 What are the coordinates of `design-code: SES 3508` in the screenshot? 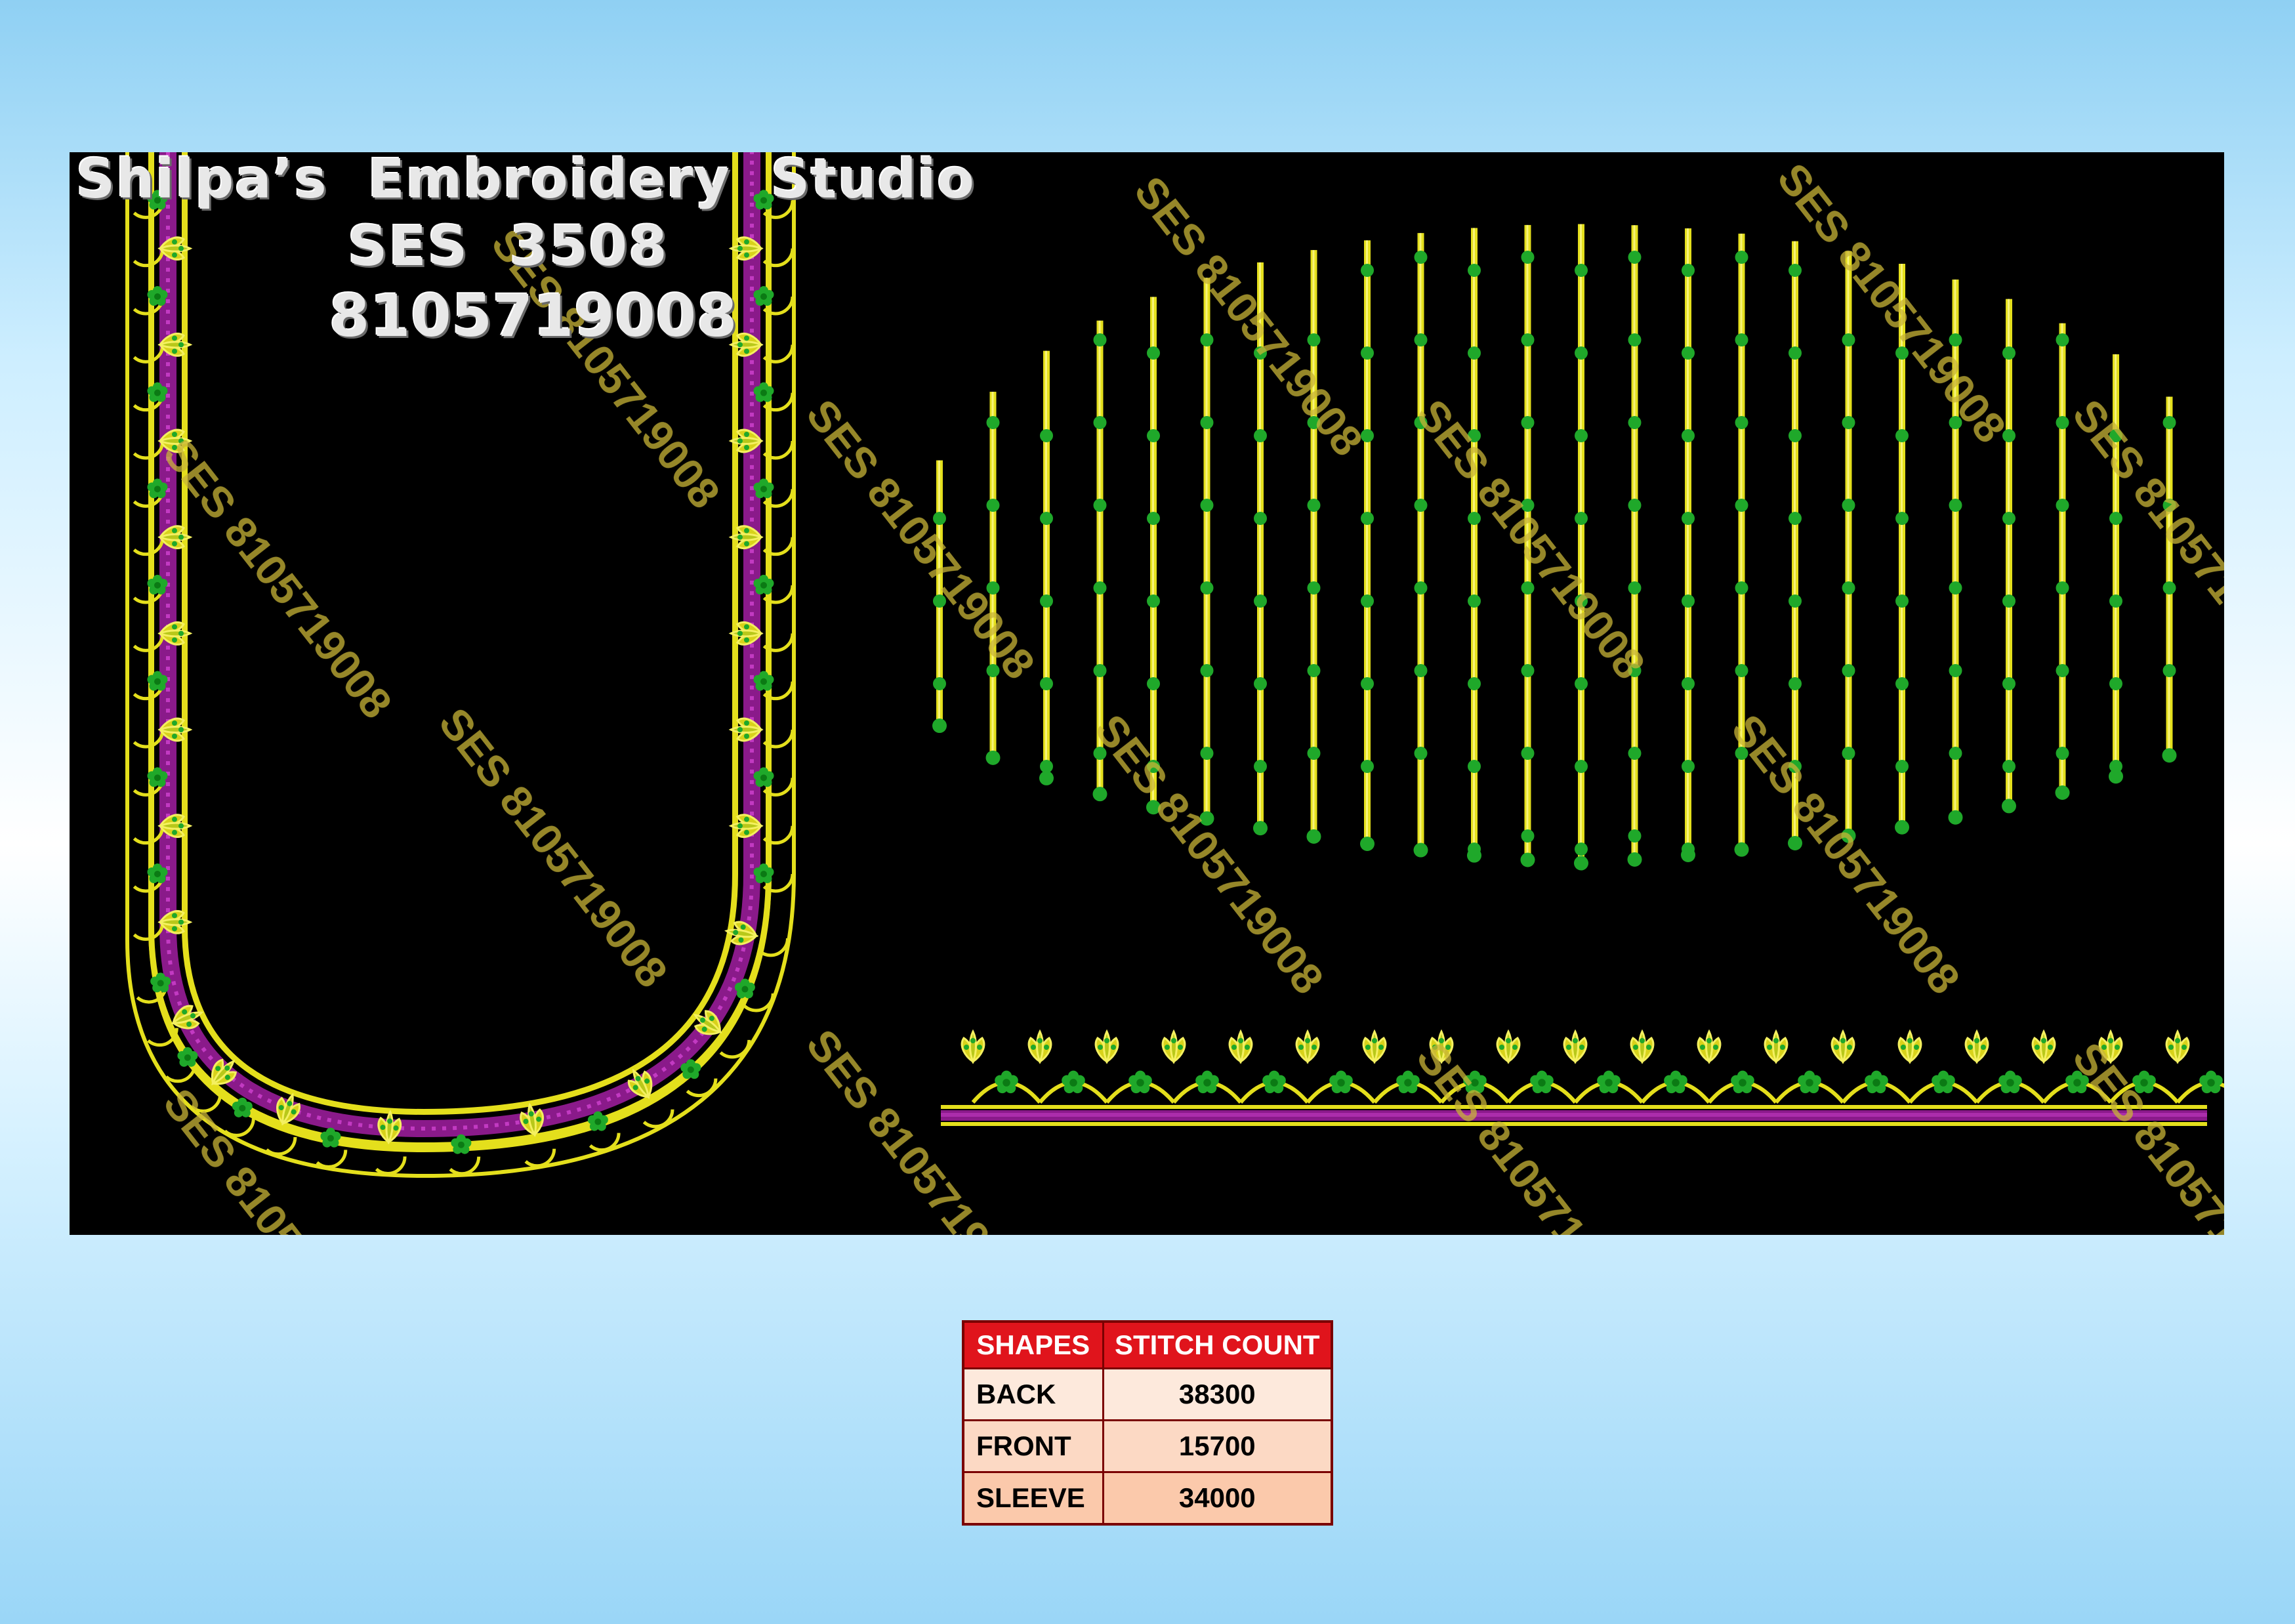 It's located at (508, 246).